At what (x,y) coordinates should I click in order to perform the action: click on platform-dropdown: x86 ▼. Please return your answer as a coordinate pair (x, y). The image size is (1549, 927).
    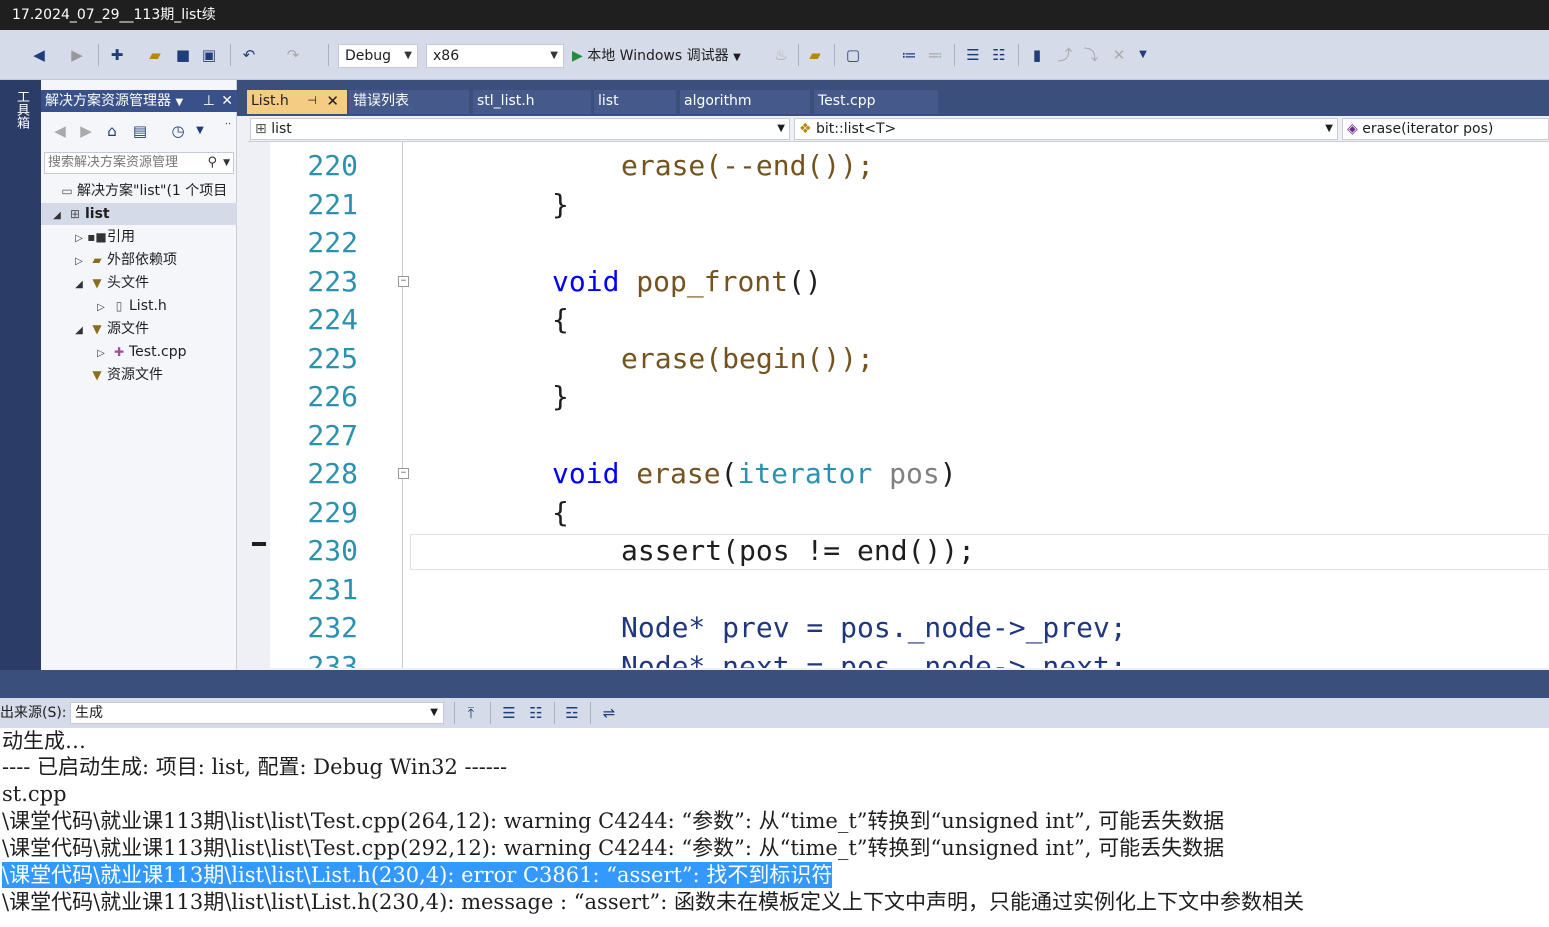
    Looking at the image, I should click on (495, 56).